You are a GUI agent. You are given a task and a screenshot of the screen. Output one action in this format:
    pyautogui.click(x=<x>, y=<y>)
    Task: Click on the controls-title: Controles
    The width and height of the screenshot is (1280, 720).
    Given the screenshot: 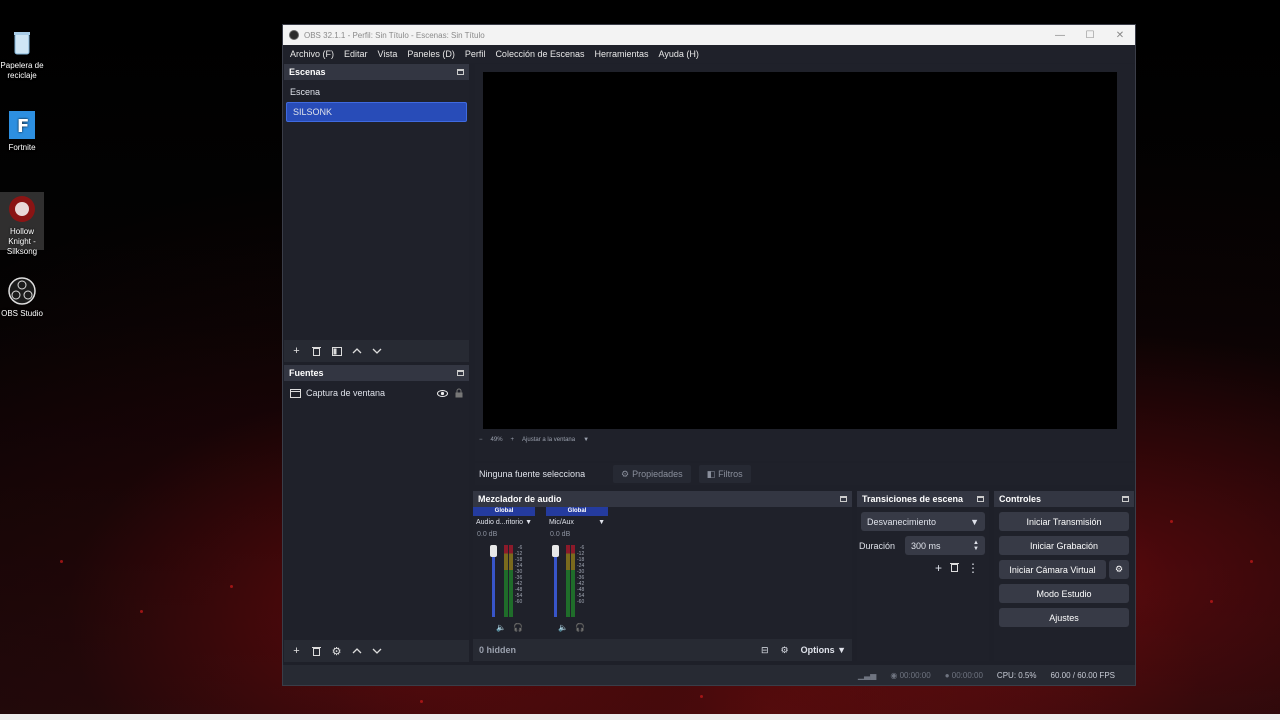 What is the action you would take?
    pyautogui.click(x=1020, y=499)
    